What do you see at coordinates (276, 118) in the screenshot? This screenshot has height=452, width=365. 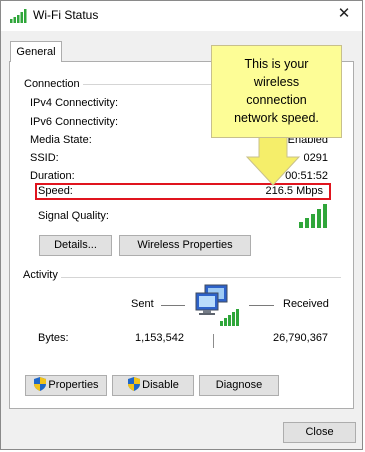 I see `callout-line: network speed.` at bounding box center [276, 118].